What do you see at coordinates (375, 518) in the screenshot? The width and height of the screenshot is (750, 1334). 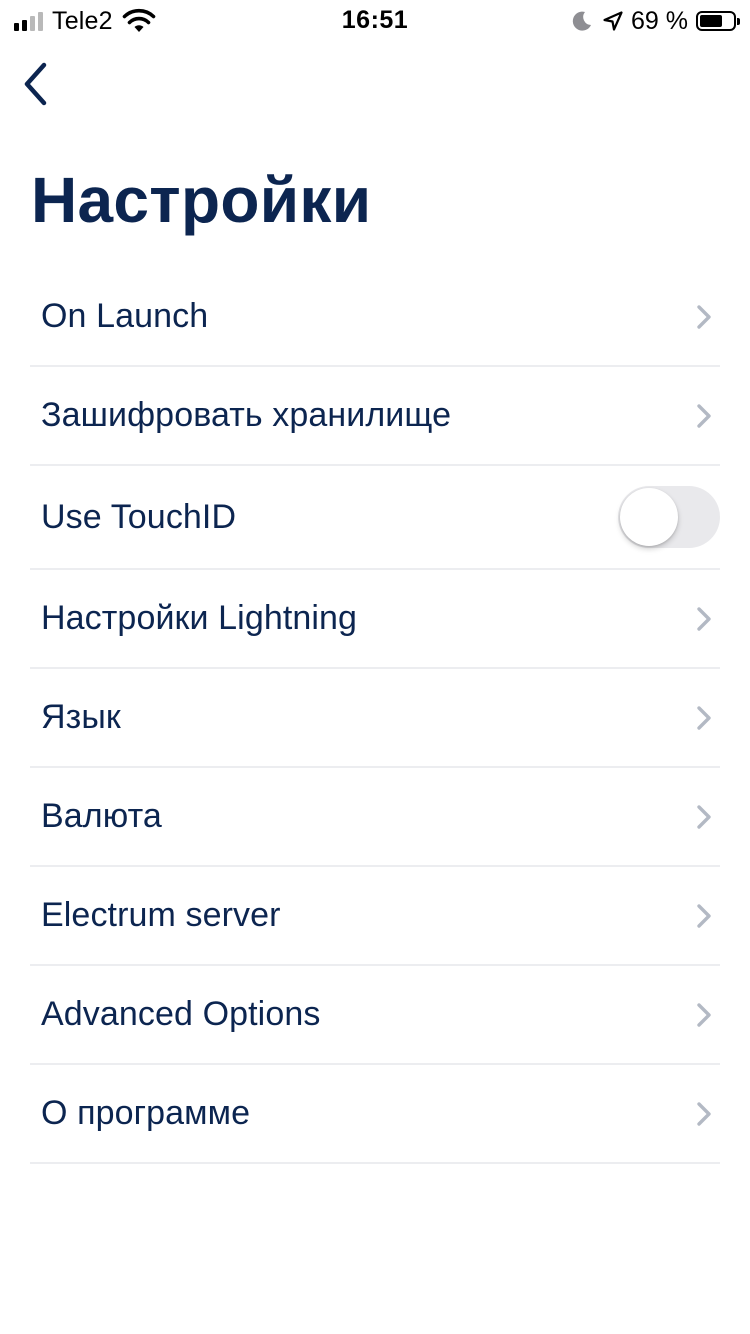 I see `settings-row-touchid: Use TouchID` at bounding box center [375, 518].